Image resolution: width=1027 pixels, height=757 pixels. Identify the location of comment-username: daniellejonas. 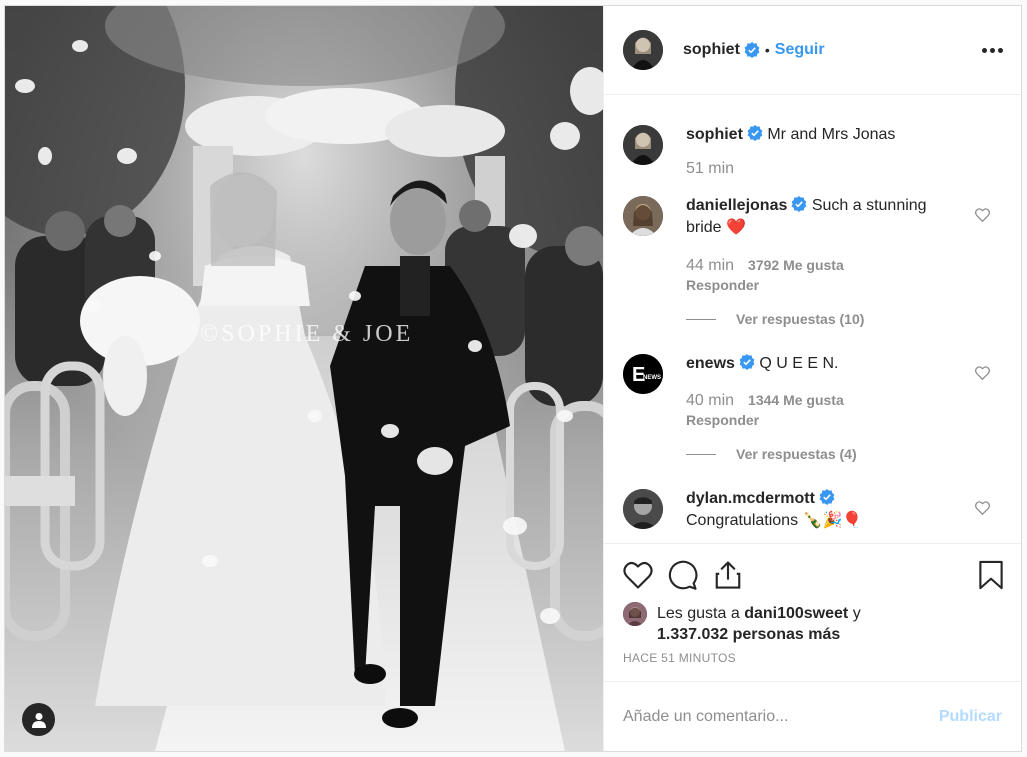
(736, 205).